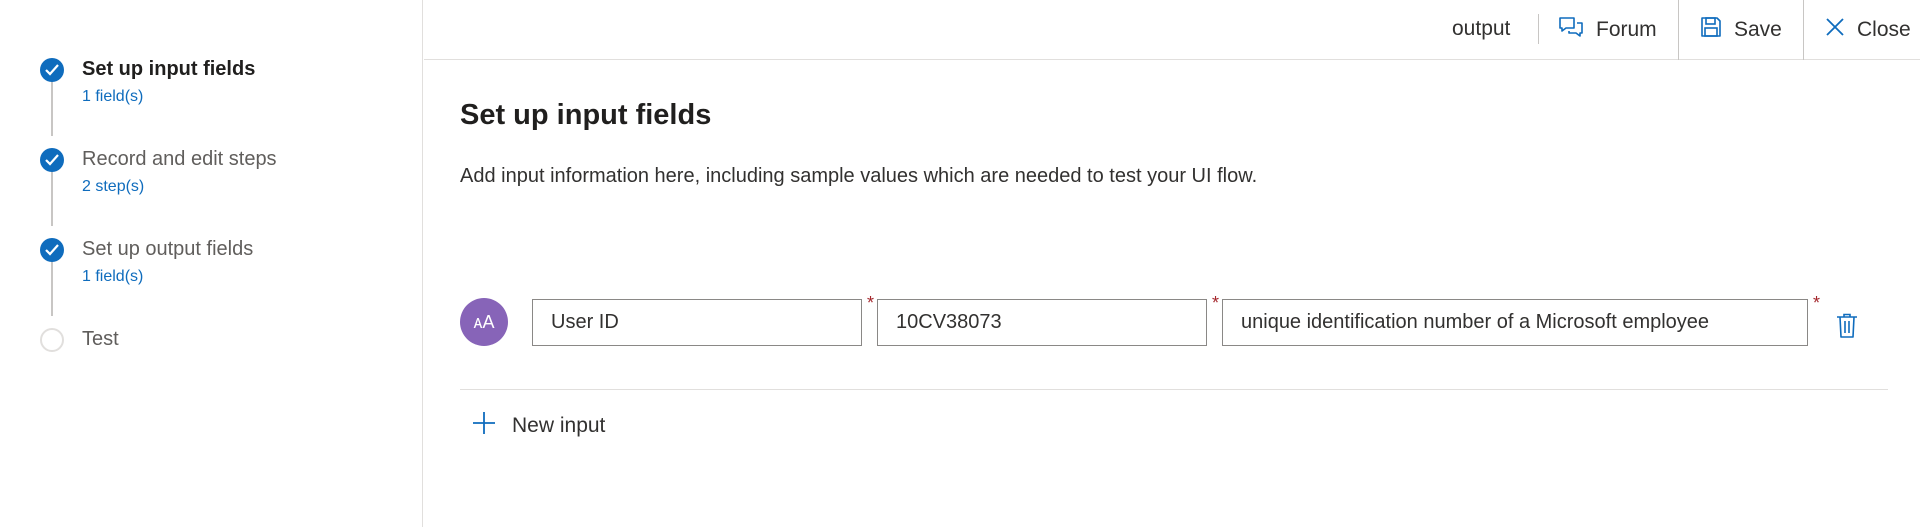 This screenshot has width=1920, height=527. Describe the element at coordinates (100, 339) in the screenshot. I see `step-title: Test` at that location.